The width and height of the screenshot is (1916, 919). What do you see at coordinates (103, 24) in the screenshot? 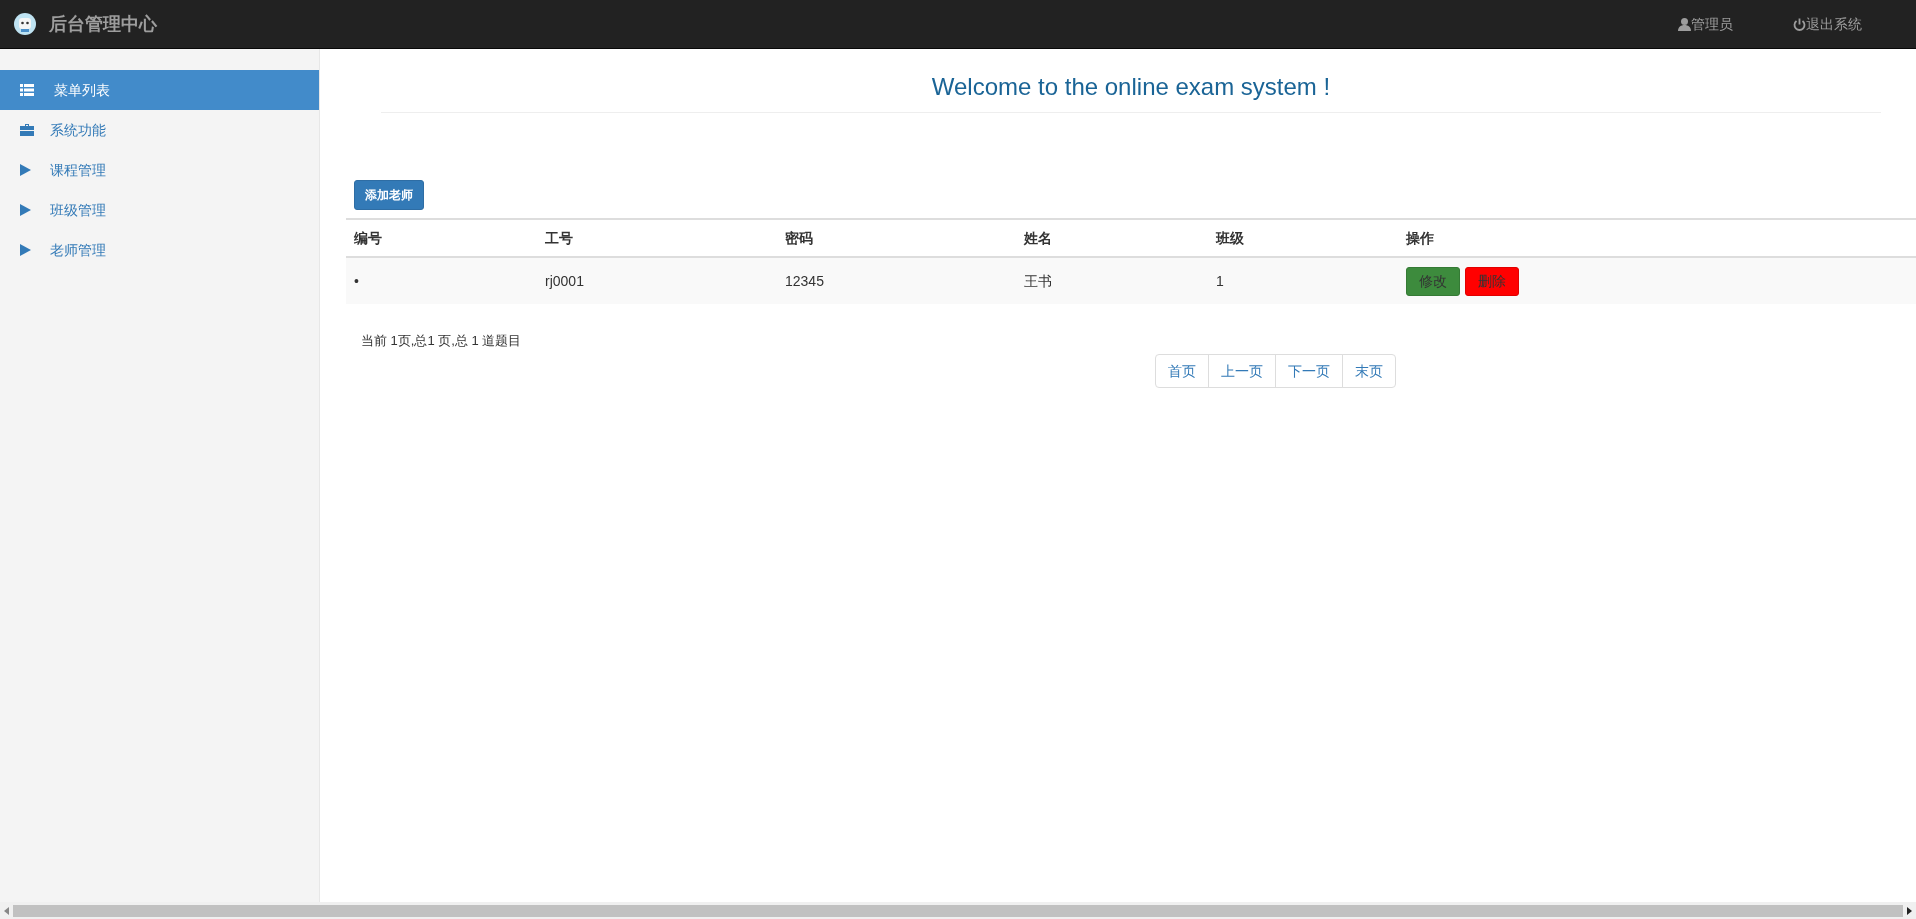
I see `app-title: 后台管理中心` at bounding box center [103, 24].